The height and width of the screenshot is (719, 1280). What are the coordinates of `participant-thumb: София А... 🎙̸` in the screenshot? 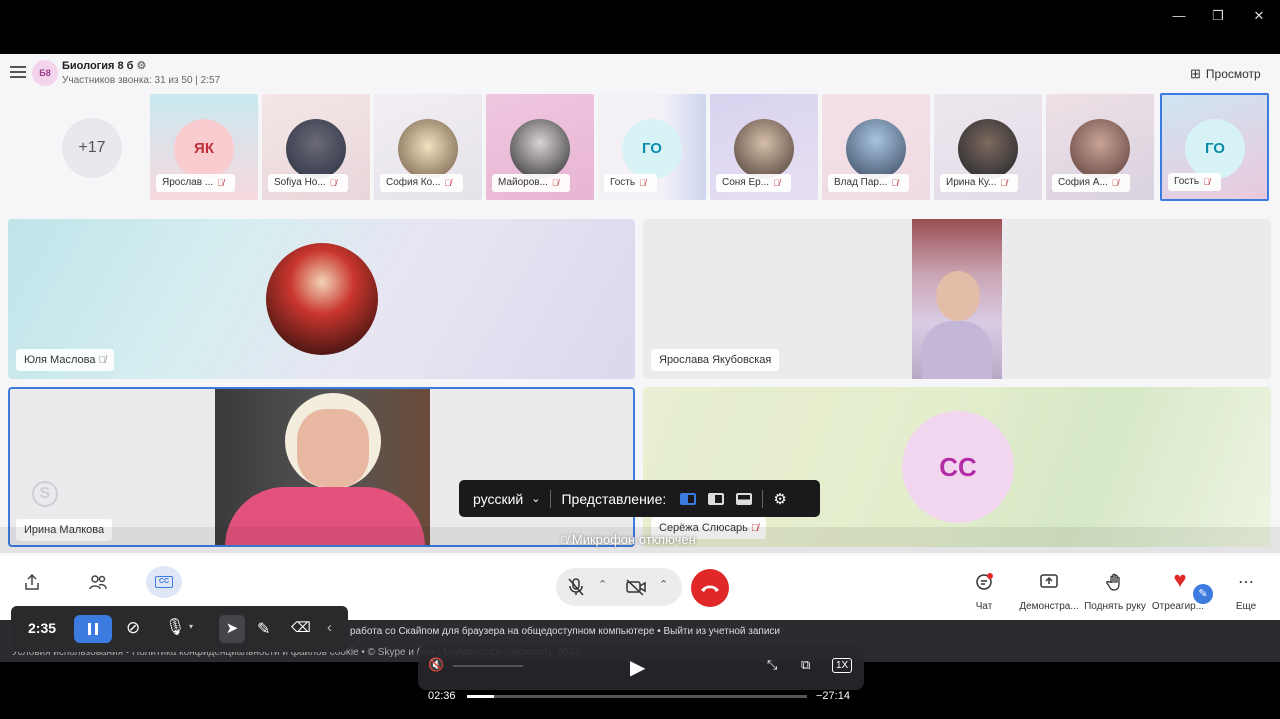 It's located at (1100, 147).